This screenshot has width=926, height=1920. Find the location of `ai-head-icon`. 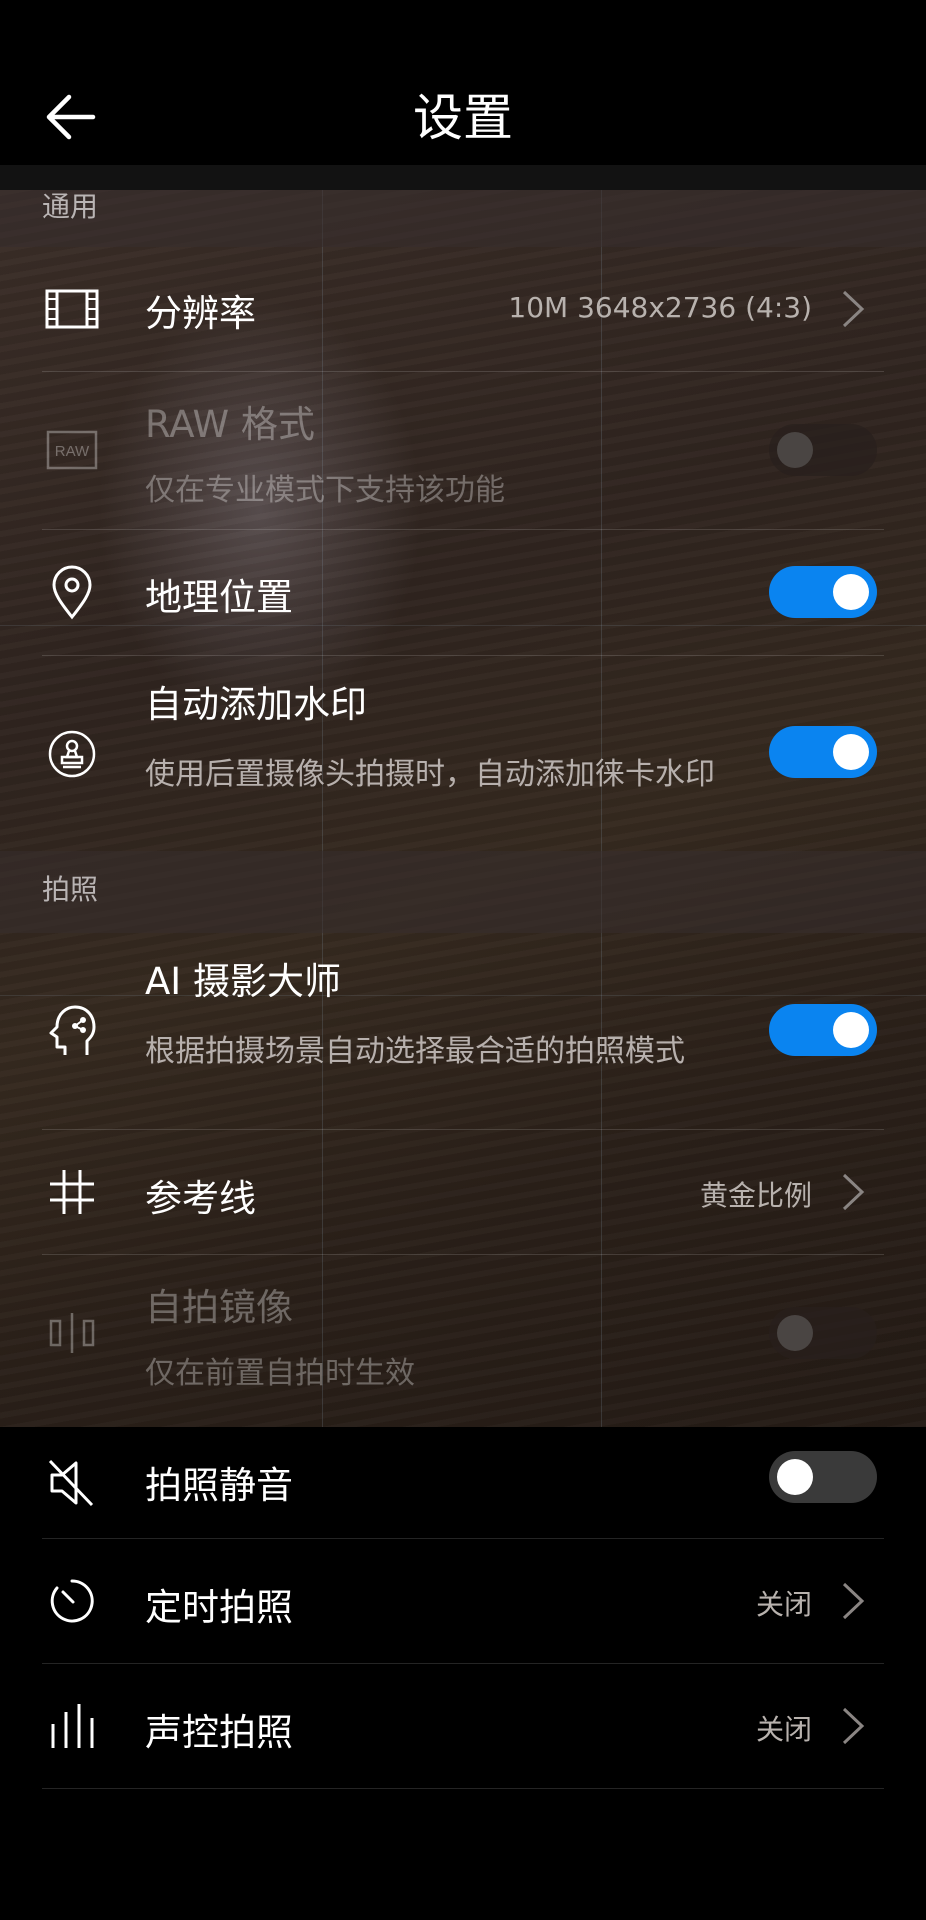

ai-head-icon is located at coordinates (72, 1031).